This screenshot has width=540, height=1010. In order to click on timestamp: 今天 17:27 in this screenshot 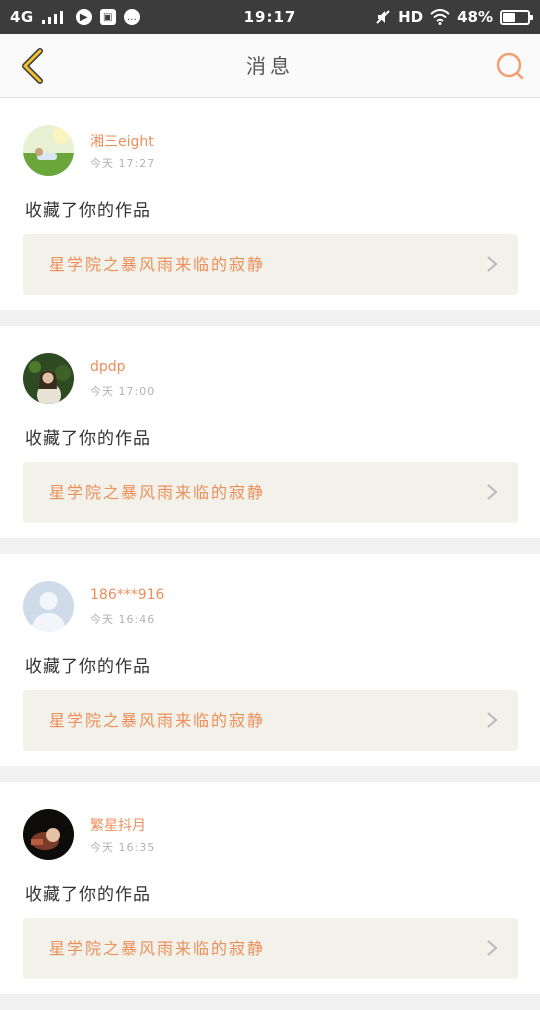, I will do `click(123, 163)`.